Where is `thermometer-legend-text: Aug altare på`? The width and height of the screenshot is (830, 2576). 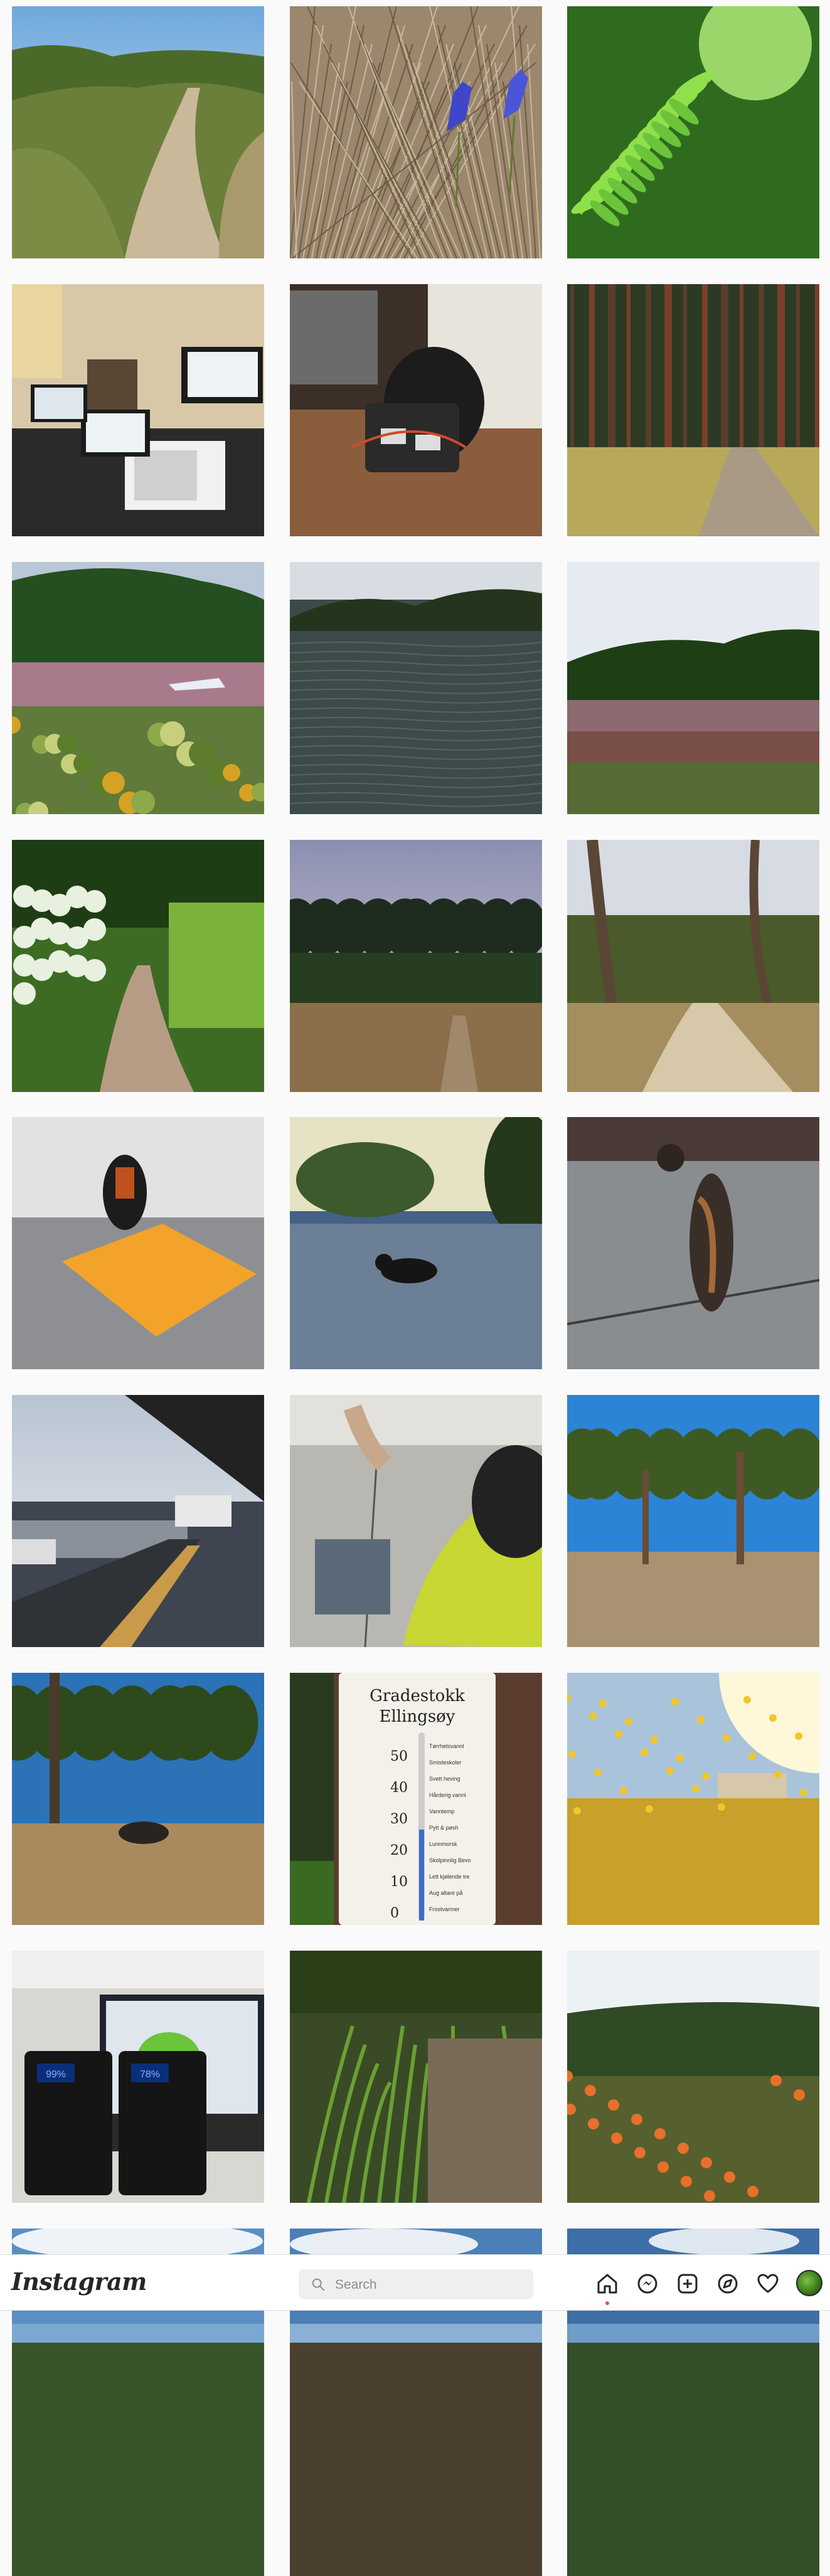
thermometer-legend-text: Aug altare på is located at coordinates (446, 1893).